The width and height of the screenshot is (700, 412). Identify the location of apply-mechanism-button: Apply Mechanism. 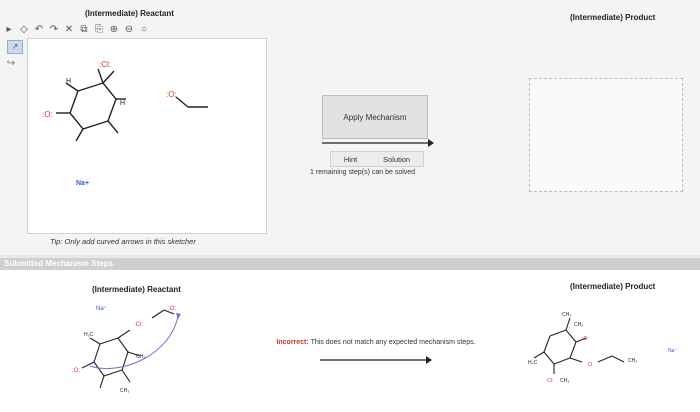
(375, 117).